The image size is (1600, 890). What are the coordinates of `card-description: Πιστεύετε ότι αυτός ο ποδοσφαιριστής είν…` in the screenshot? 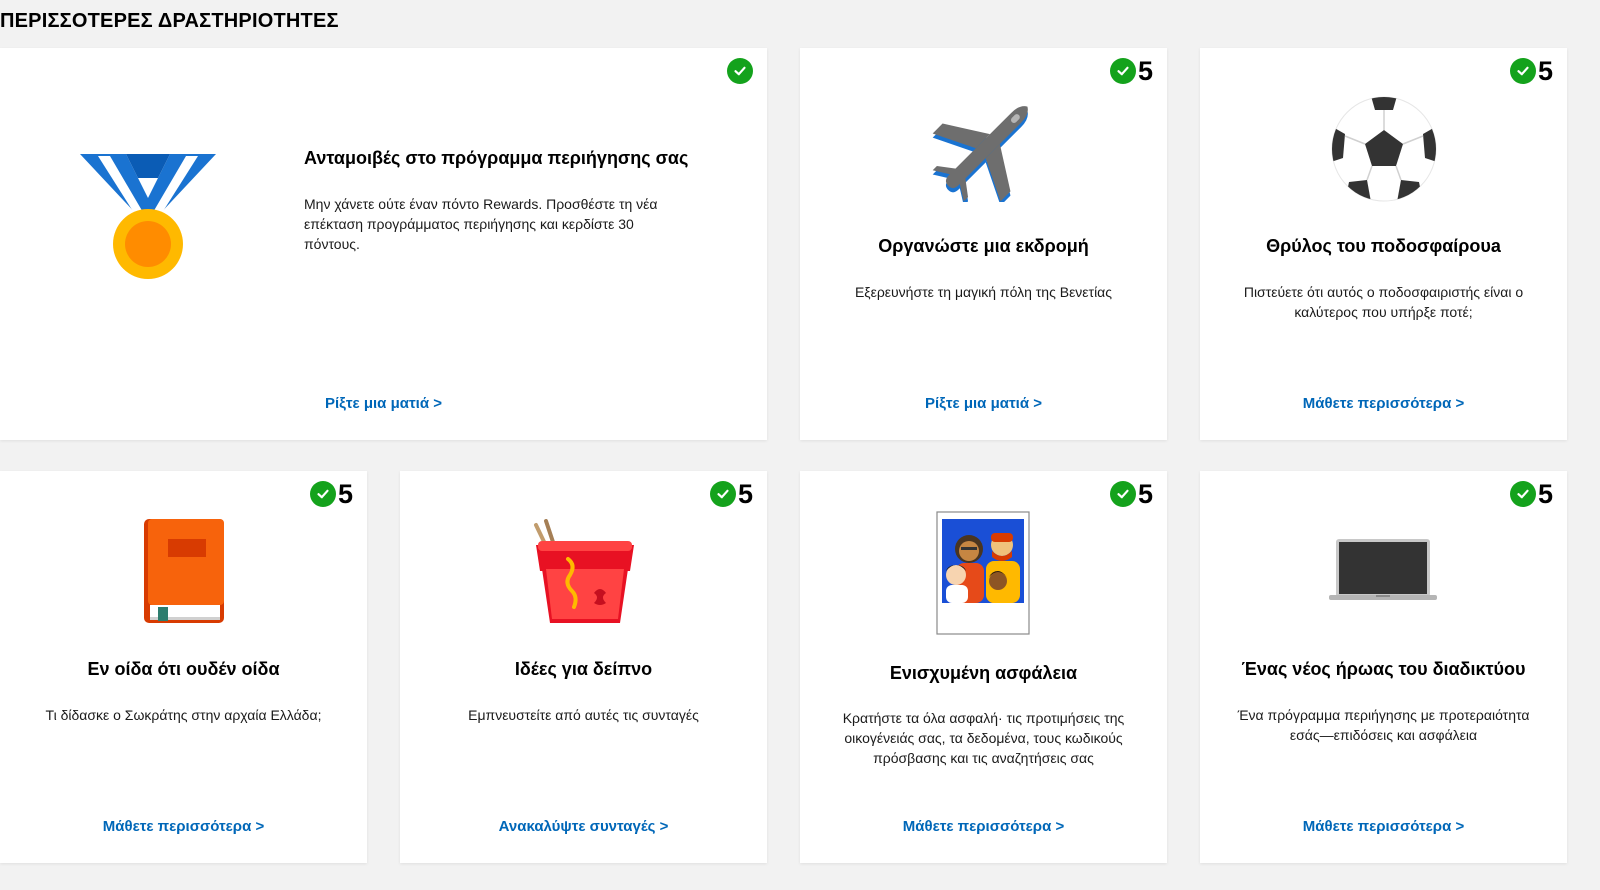 It's located at (1383, 302).